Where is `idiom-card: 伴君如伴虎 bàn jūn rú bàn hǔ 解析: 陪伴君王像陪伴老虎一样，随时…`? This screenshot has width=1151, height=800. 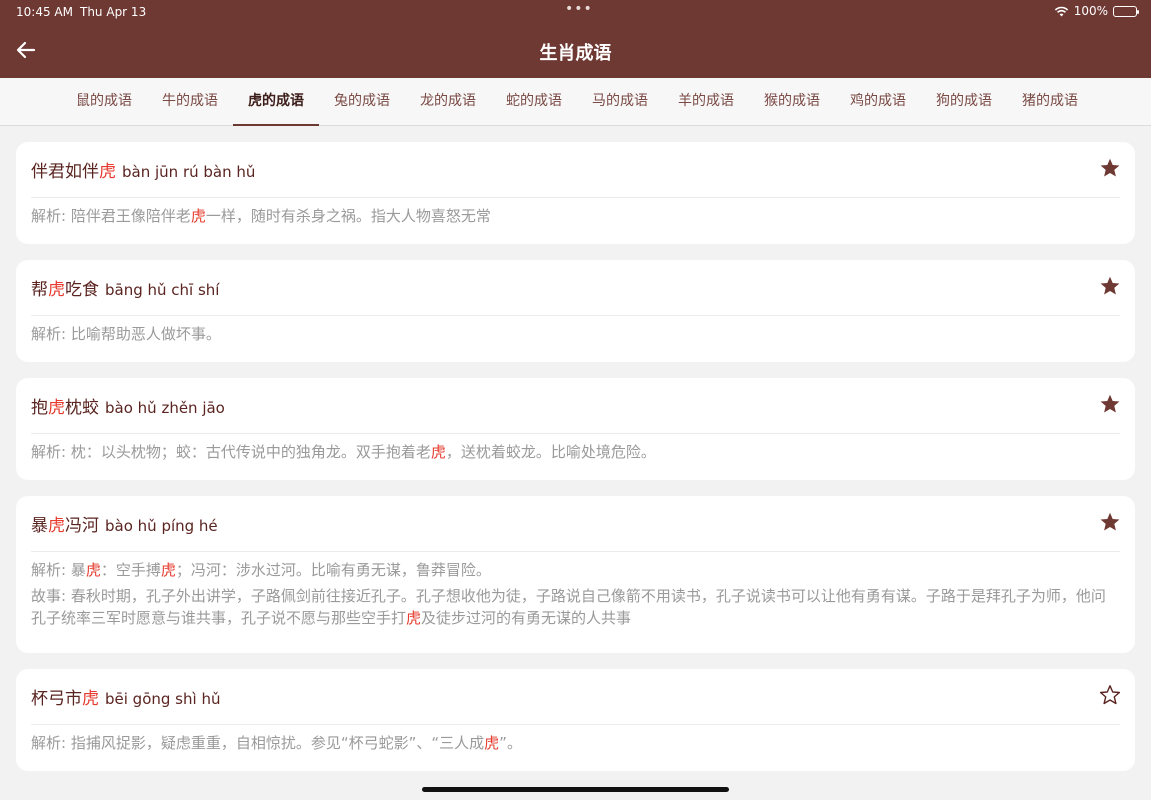
idiom-card: 伴君如伴虎 bàn jūn rú bàn hǔ 解析: 陪伴君王像陪伴老虎一样，随时… is located at coordinates (575, 193).